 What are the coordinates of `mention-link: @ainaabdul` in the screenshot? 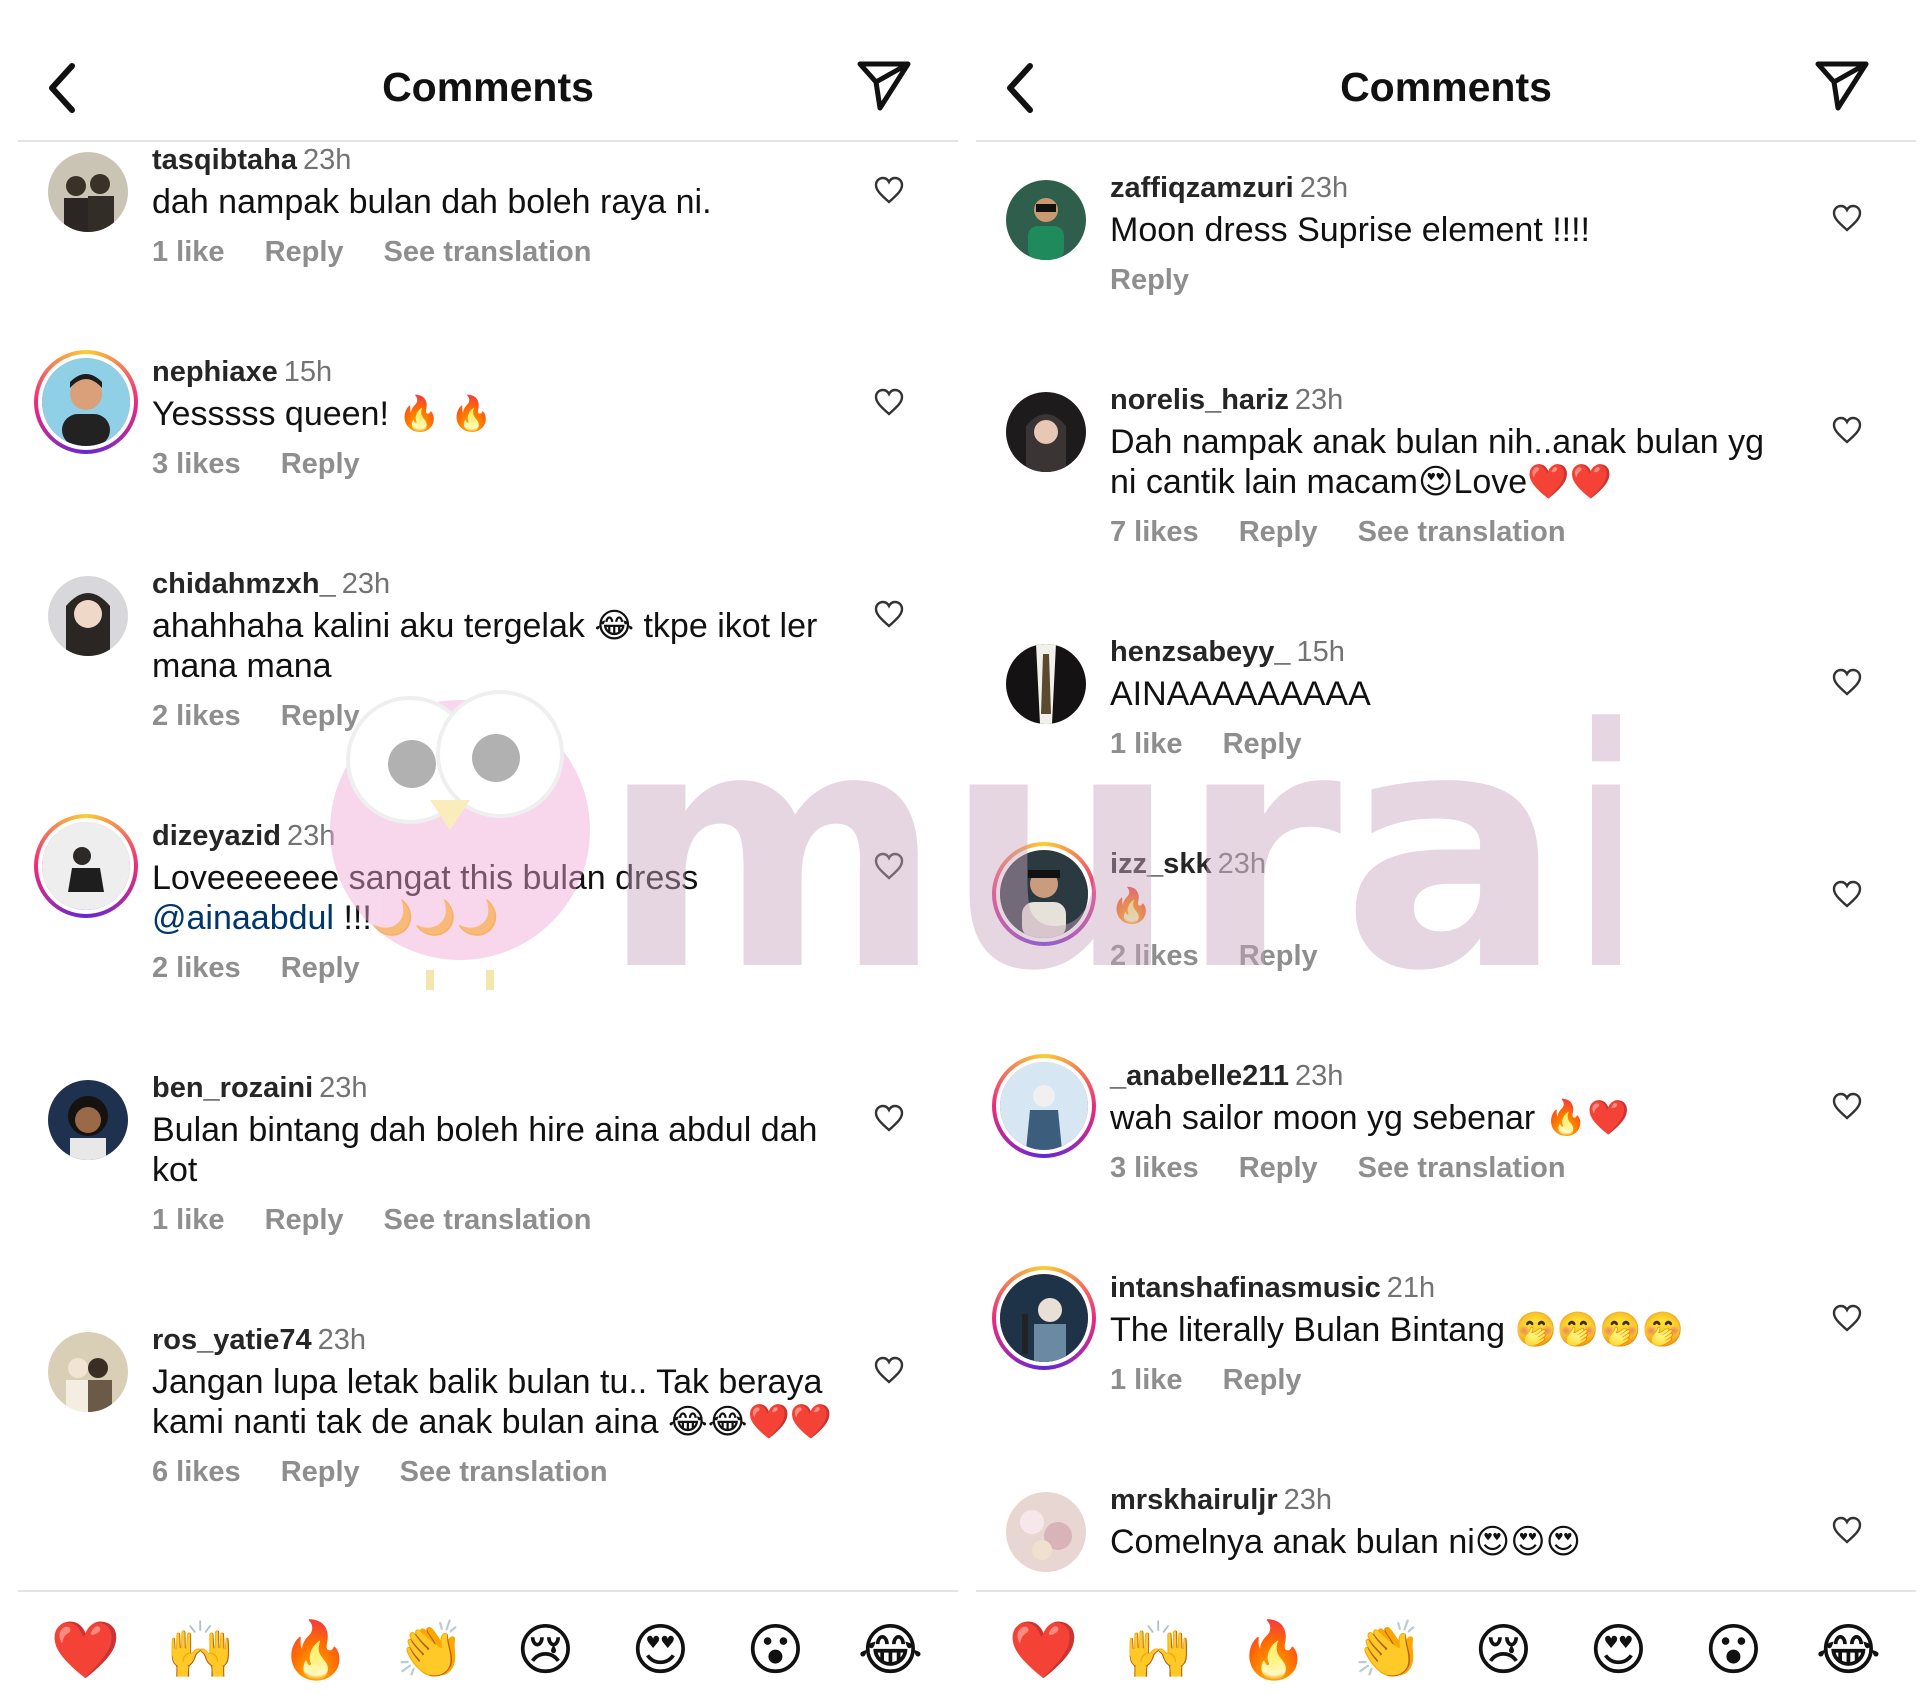 It's located at (243, 918).